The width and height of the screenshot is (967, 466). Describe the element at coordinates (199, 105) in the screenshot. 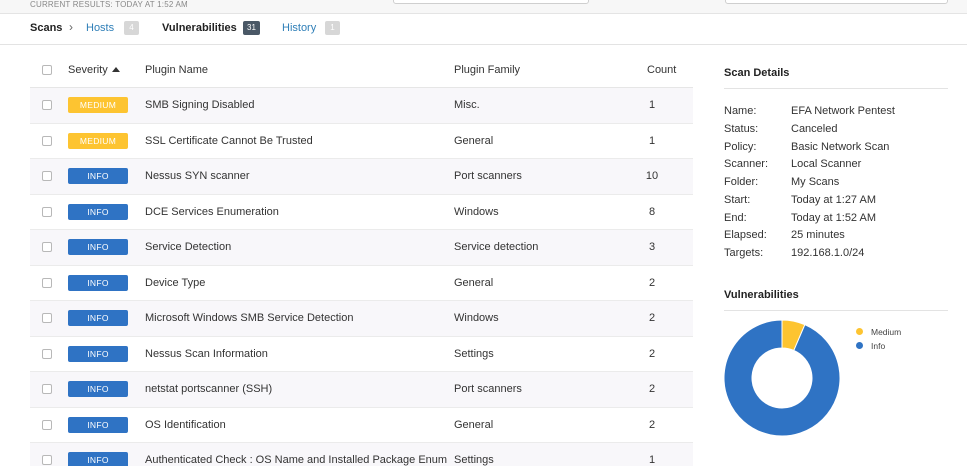

I see `plugin-name: SMB Signing Disabled` at that location.